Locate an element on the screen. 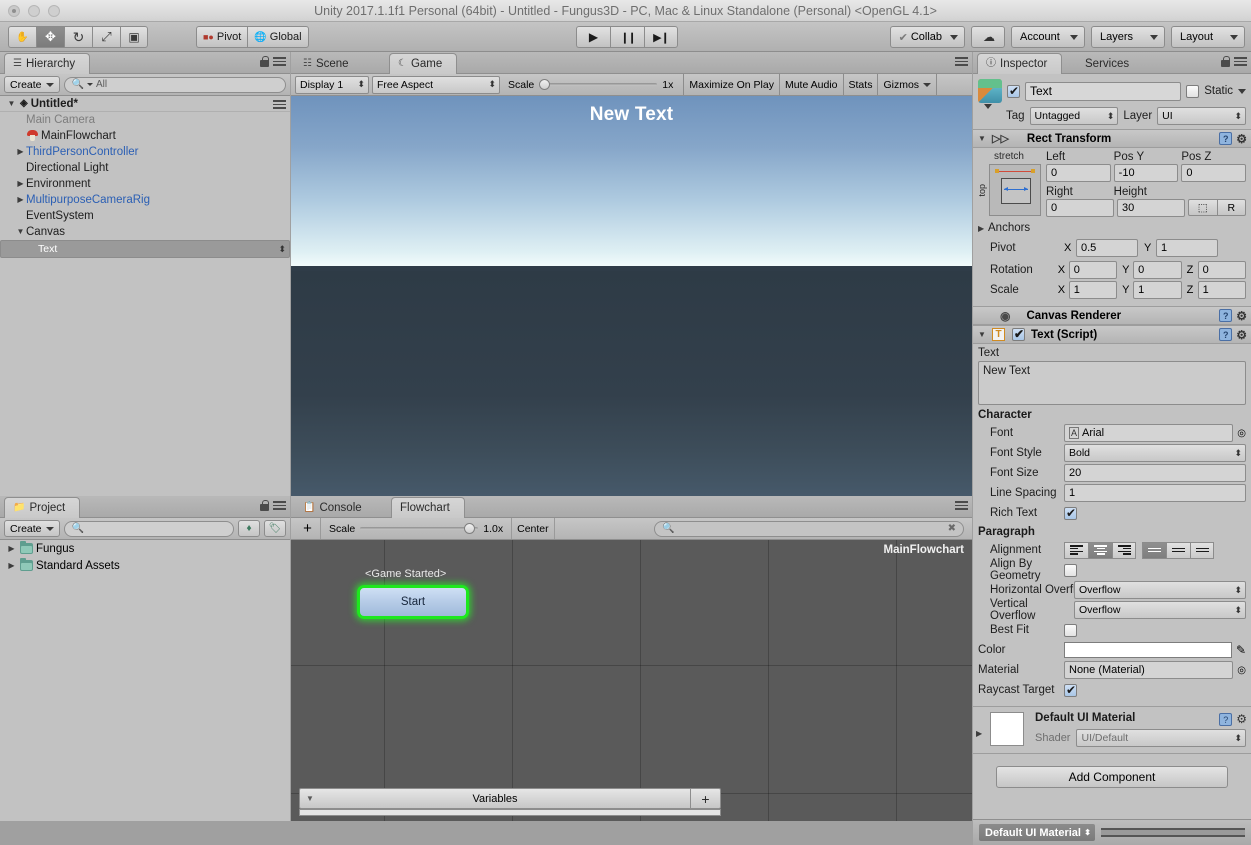 This screenshot has height=845, width=1251. shader-dropdown: UI/Default is located at coordinates (1161, 738).